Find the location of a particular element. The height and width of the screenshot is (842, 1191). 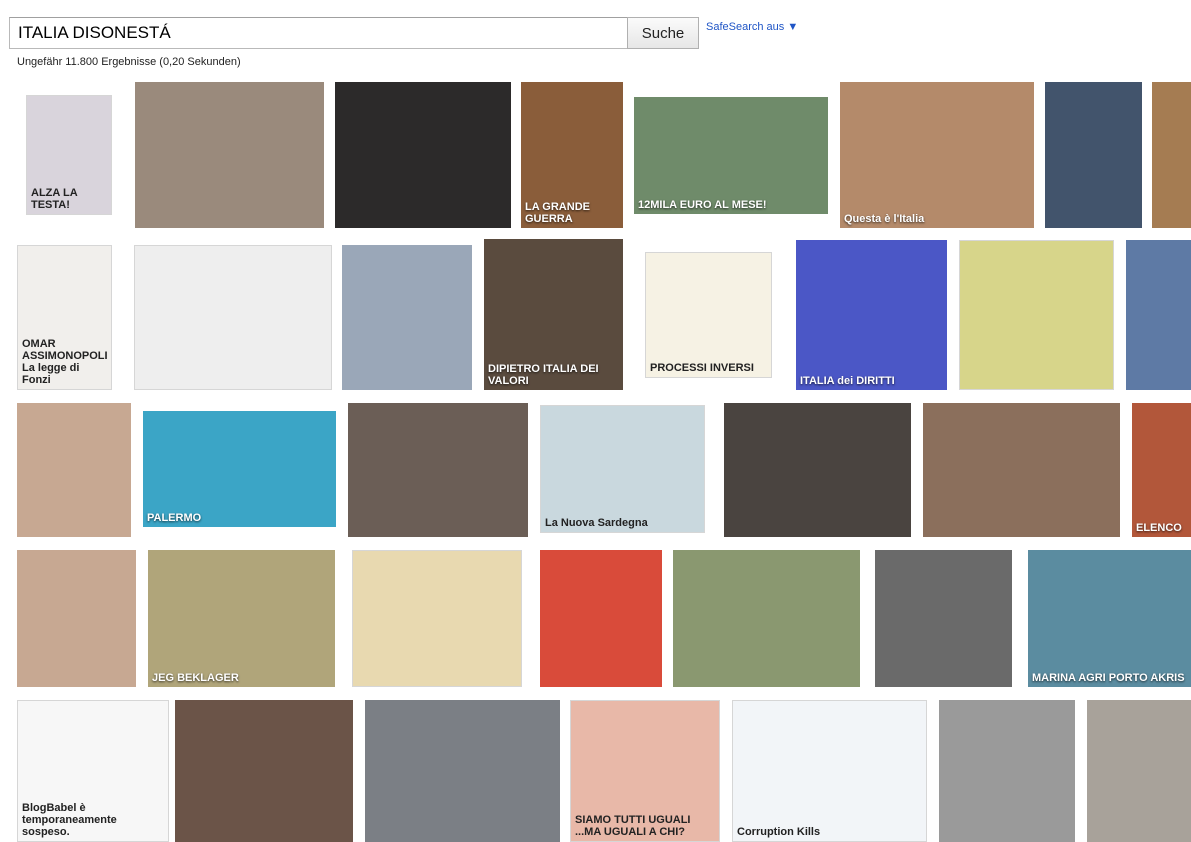

thumbnail-caption: ITALIA dei DIRITTI is located at coordinates (847, 381).